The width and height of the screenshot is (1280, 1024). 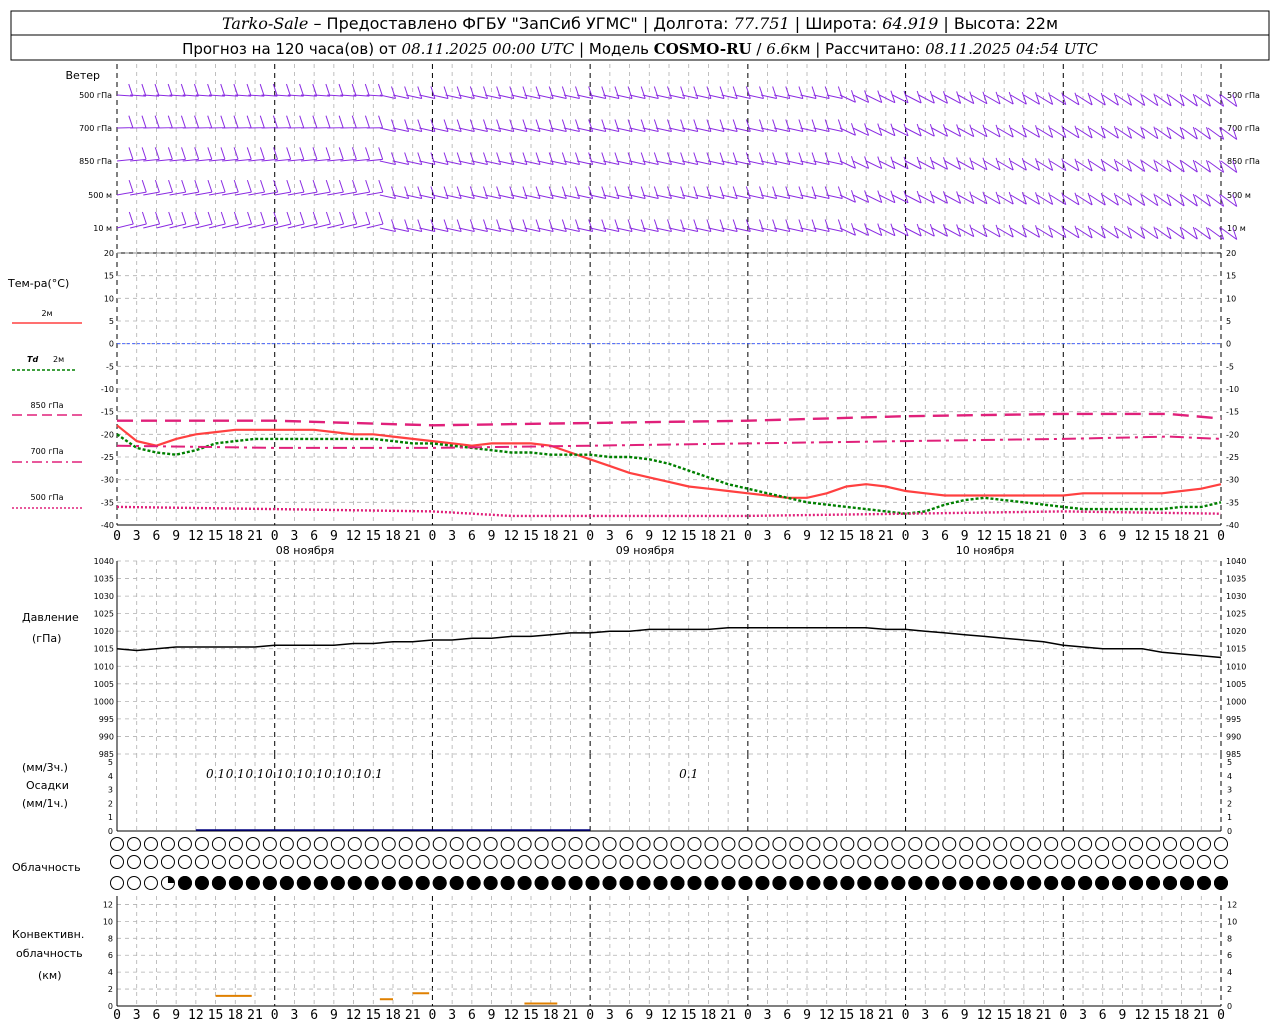 I want to click on conv-xtick: 18, so click(x=1024, y=1015).